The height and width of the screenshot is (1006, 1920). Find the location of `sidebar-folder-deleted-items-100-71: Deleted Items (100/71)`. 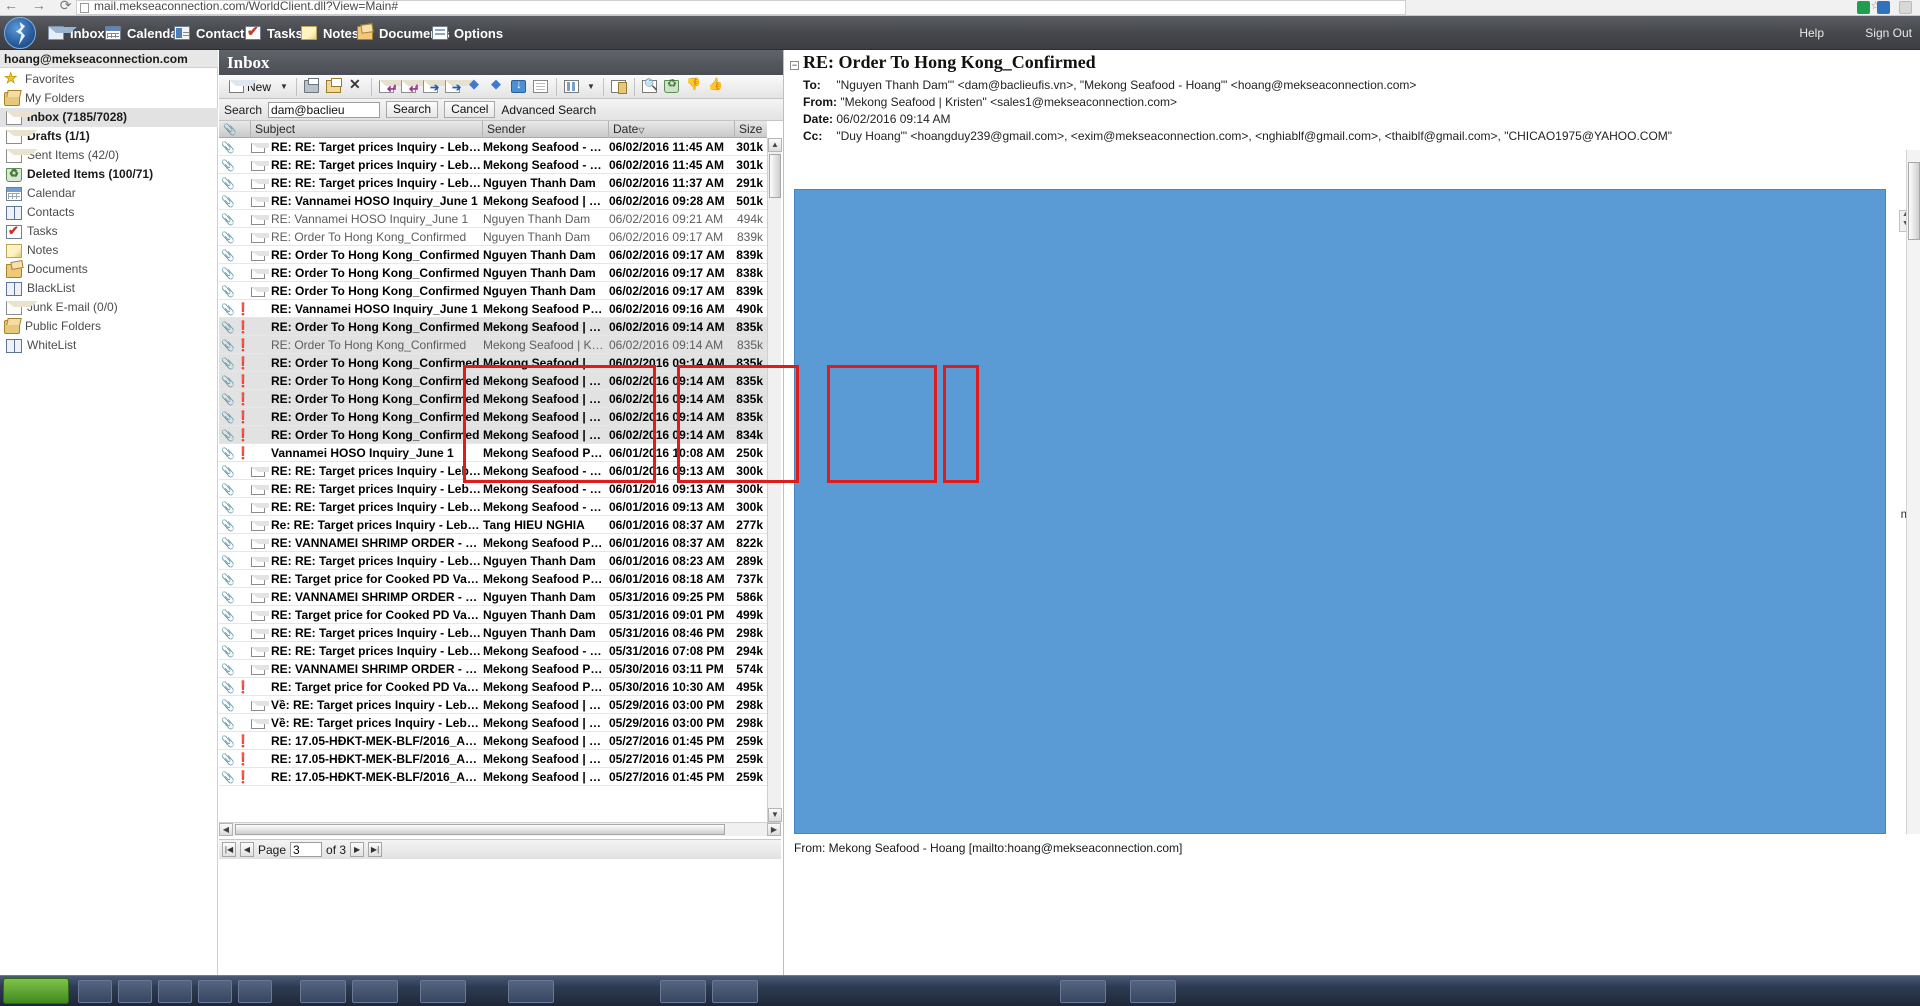

sidebar-folder-deleted-items-100-71: Deleted Items (100/71) is located at coordinates (109, 174).